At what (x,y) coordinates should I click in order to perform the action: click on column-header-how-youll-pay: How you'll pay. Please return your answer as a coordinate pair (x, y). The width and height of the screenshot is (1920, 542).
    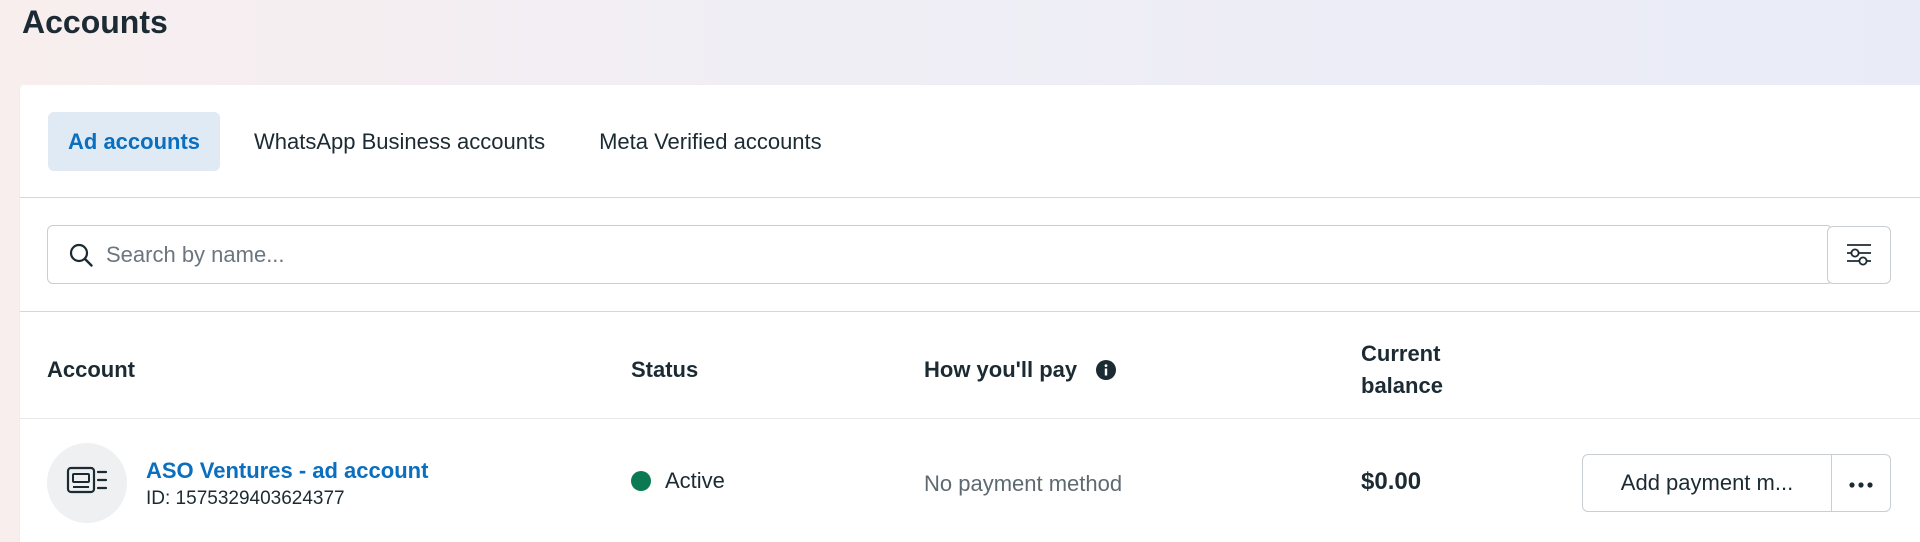
    Looking at the image, I should click on (1020, 370).